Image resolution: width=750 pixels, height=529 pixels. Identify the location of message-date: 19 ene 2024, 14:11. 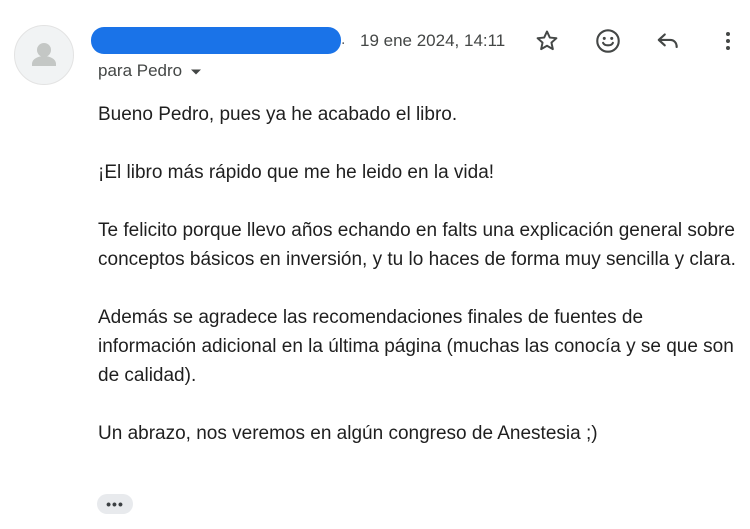
(433, 40).